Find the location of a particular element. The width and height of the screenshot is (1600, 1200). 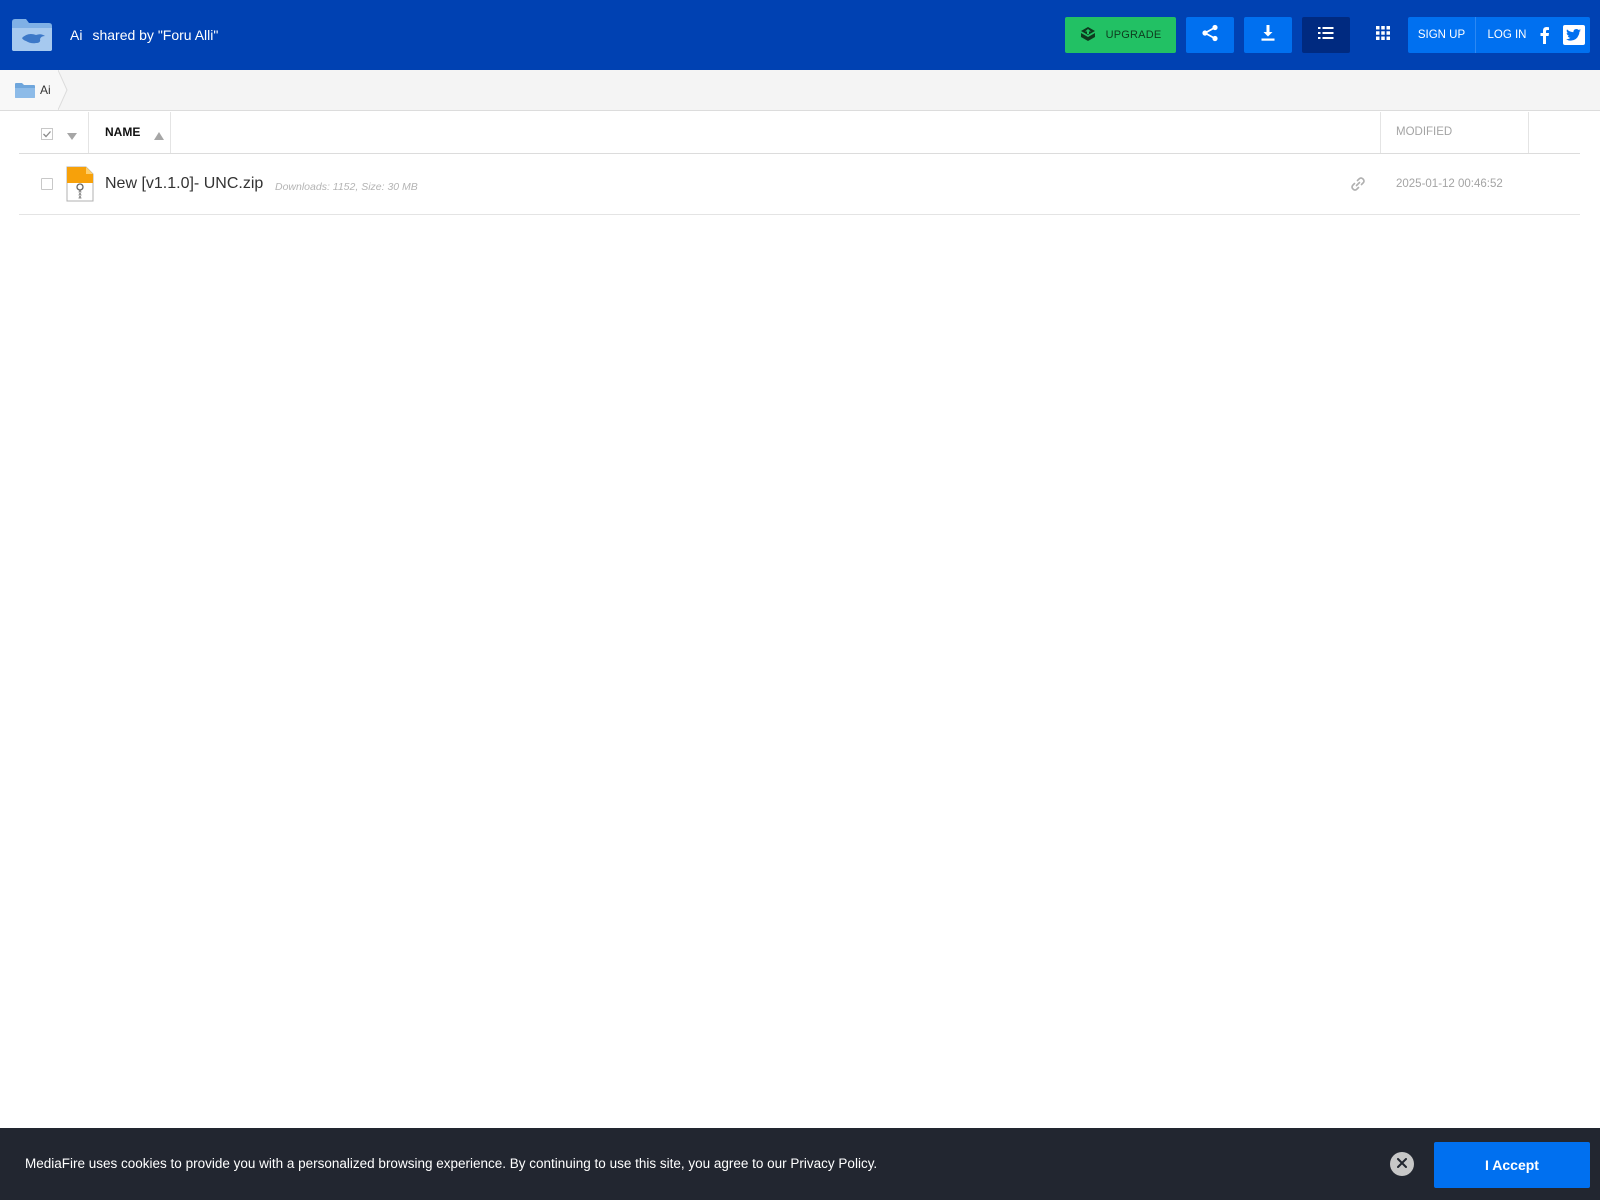

share-button is located at coordinates (1210, 35).